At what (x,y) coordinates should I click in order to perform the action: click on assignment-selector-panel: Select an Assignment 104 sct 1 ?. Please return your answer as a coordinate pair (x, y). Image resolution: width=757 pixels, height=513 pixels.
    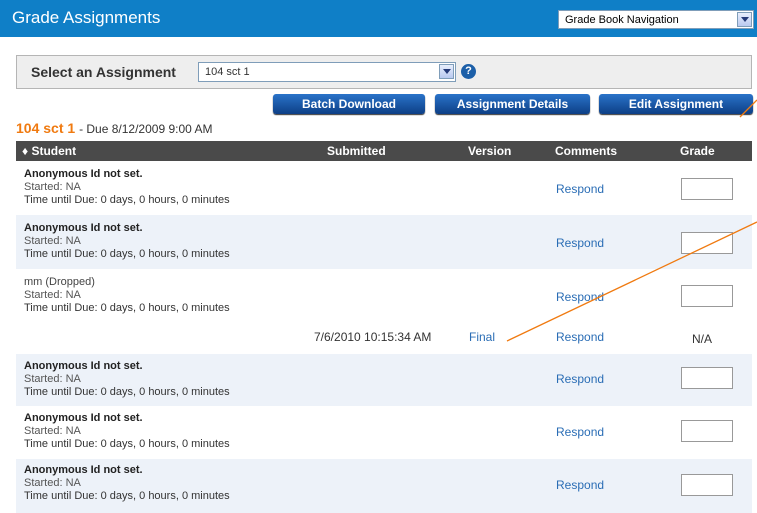
    Looking at the image, I should click on (384, 72).